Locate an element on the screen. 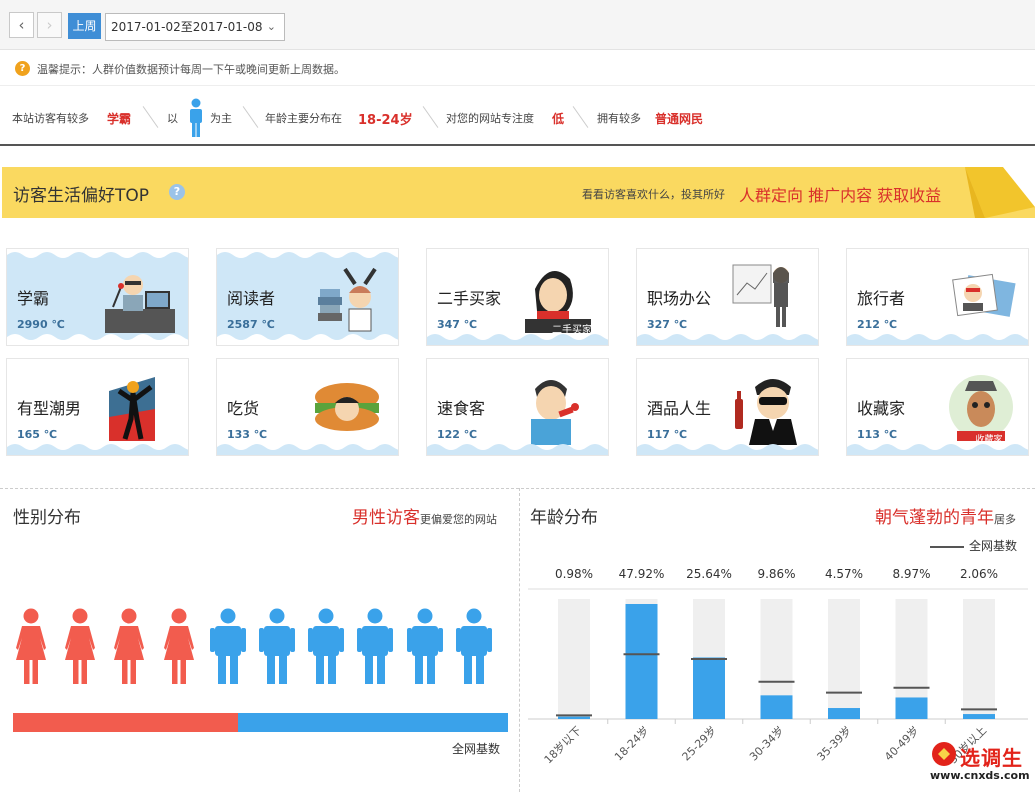  gender-note-highlight: 男性访客 is located at coordinates (386, 518).